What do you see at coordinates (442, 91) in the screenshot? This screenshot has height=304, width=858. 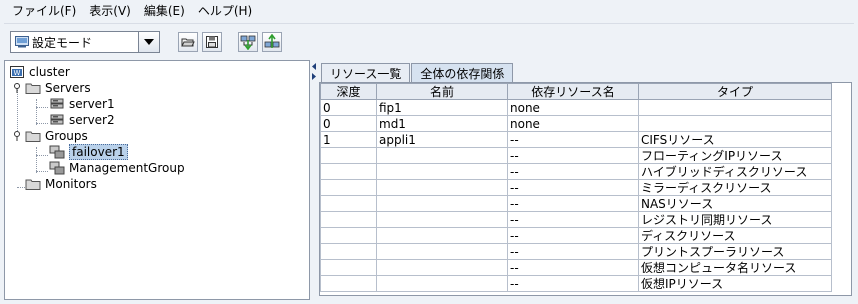 I see `header-name: 名前` at bounding box center [442, 91].